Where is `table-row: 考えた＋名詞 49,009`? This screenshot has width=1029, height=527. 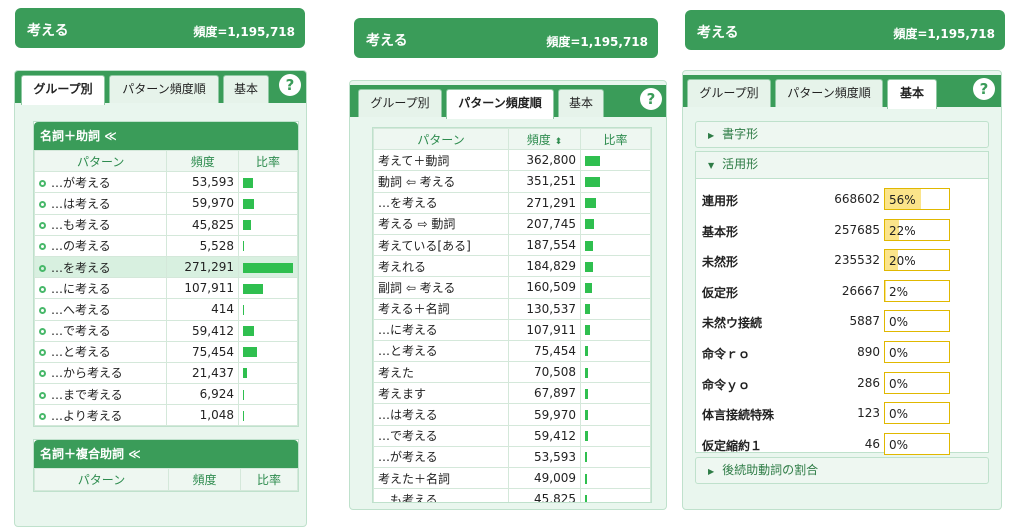 table-row: 考えた＋名詞 49,009 is located at coordinates (512, 478).